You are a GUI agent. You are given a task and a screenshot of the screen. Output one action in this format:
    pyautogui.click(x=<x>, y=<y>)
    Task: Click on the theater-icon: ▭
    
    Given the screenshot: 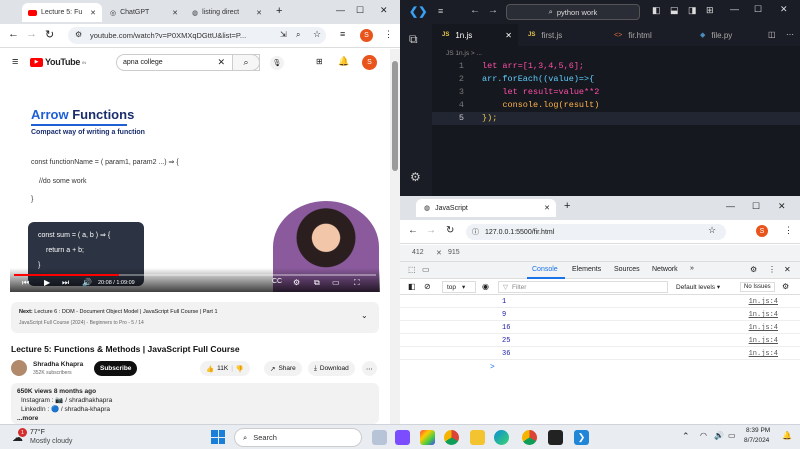 What is the action you would take?
    pyautogui.click(x=336, y=282)
    